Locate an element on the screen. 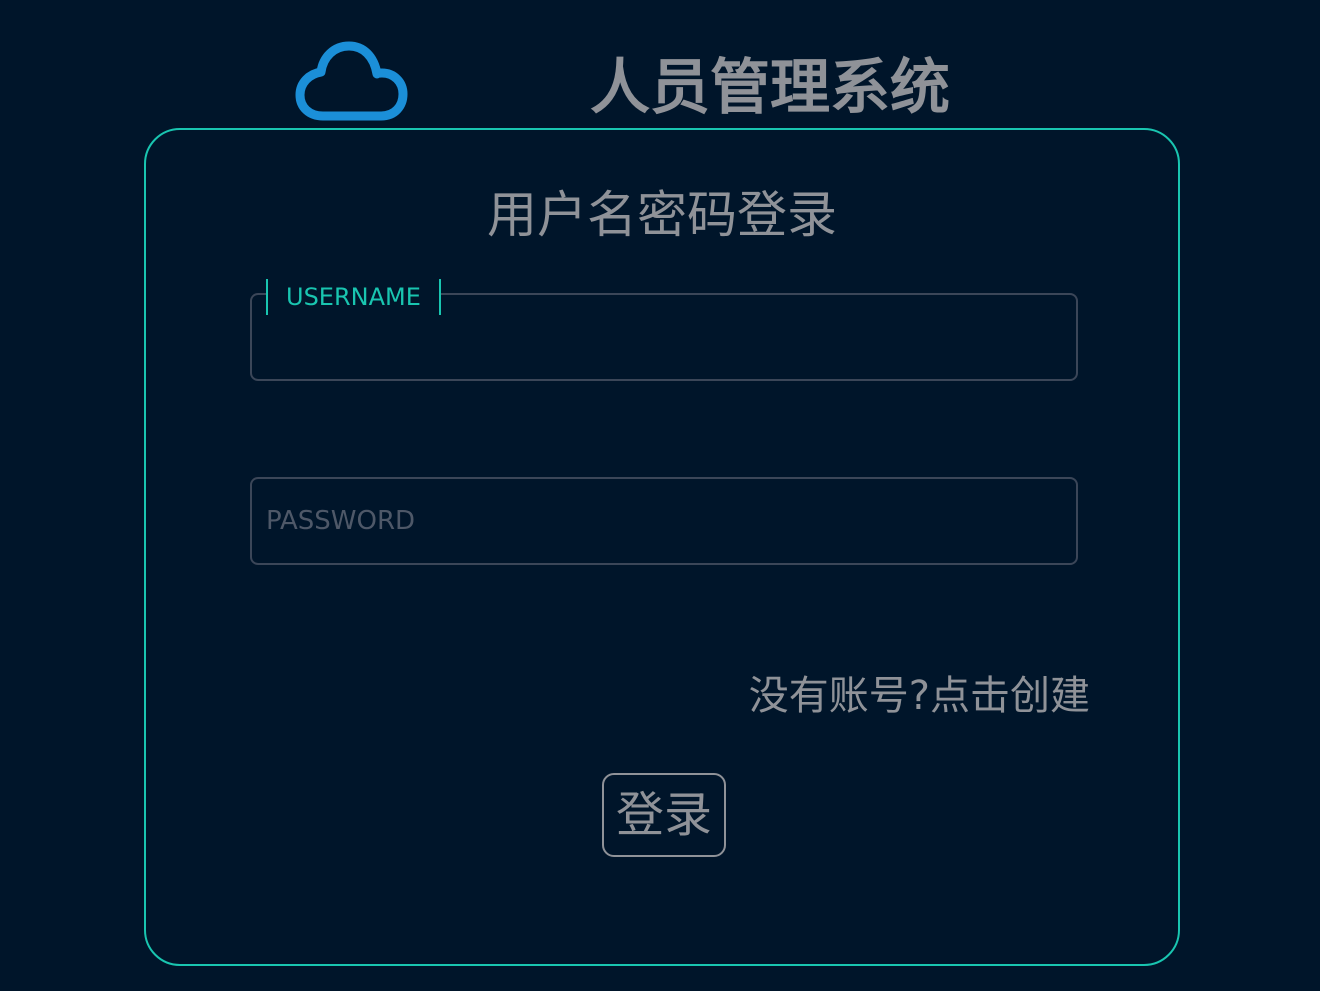  login-button: 登录 is located at coordinates (664, 815).